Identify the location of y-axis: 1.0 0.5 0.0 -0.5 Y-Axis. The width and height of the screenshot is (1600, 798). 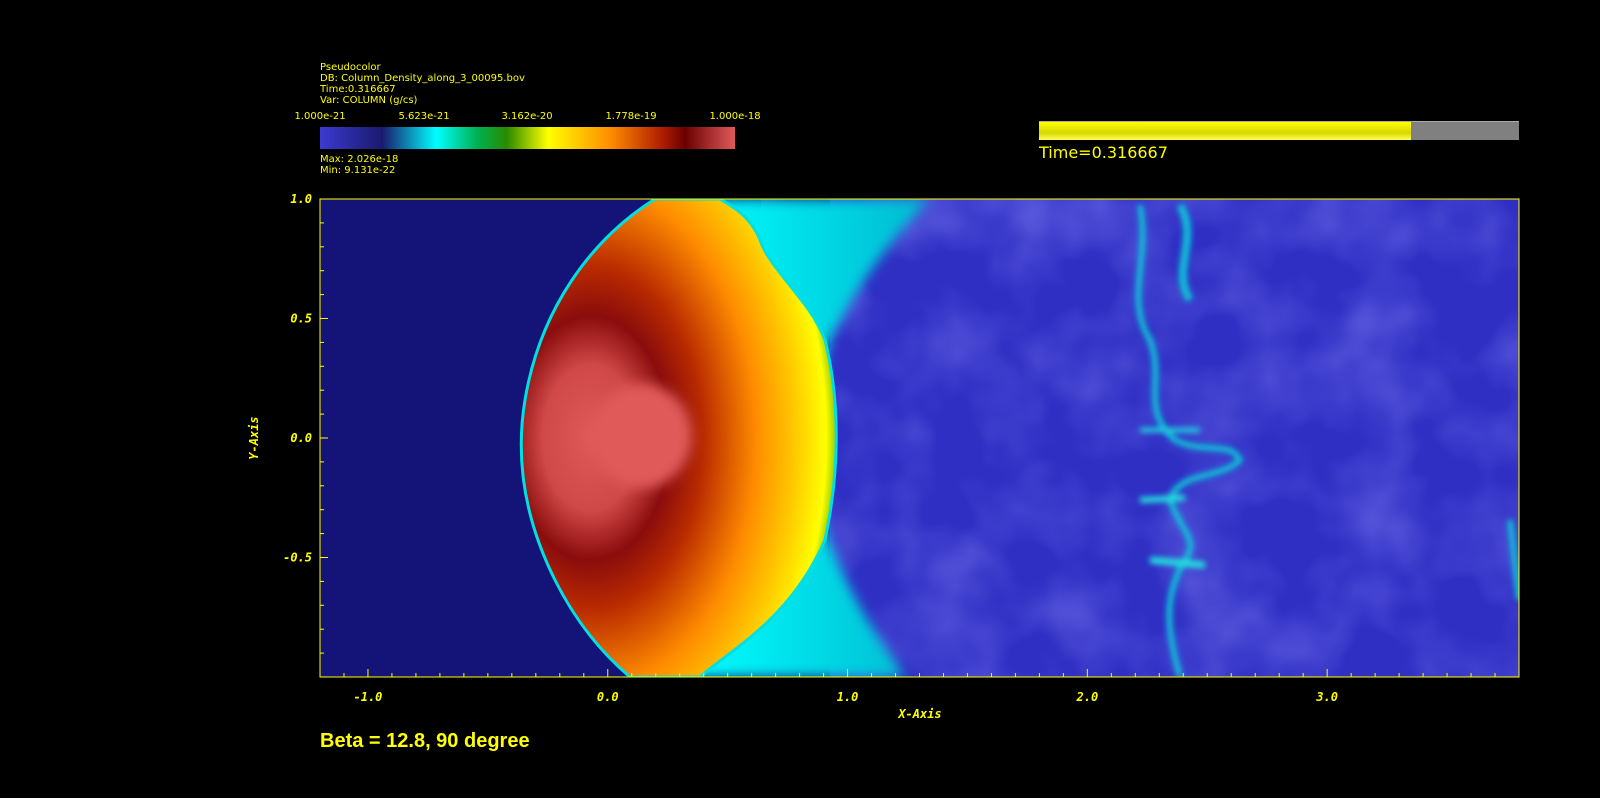
(279, 378).